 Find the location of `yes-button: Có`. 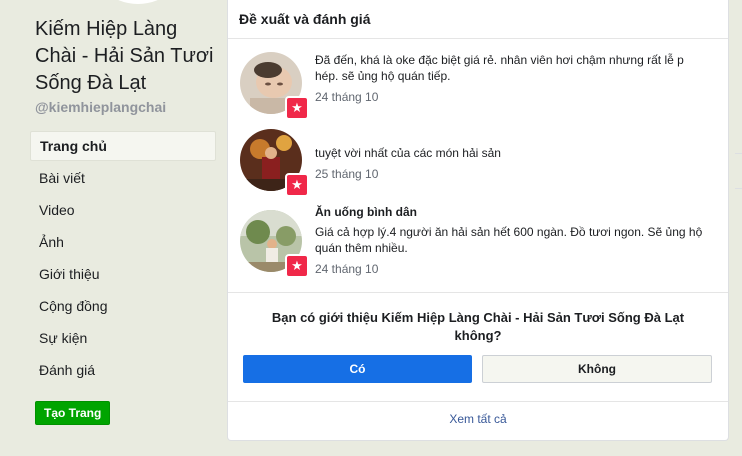

yes-button: Có is located at coordinates (357, 369).